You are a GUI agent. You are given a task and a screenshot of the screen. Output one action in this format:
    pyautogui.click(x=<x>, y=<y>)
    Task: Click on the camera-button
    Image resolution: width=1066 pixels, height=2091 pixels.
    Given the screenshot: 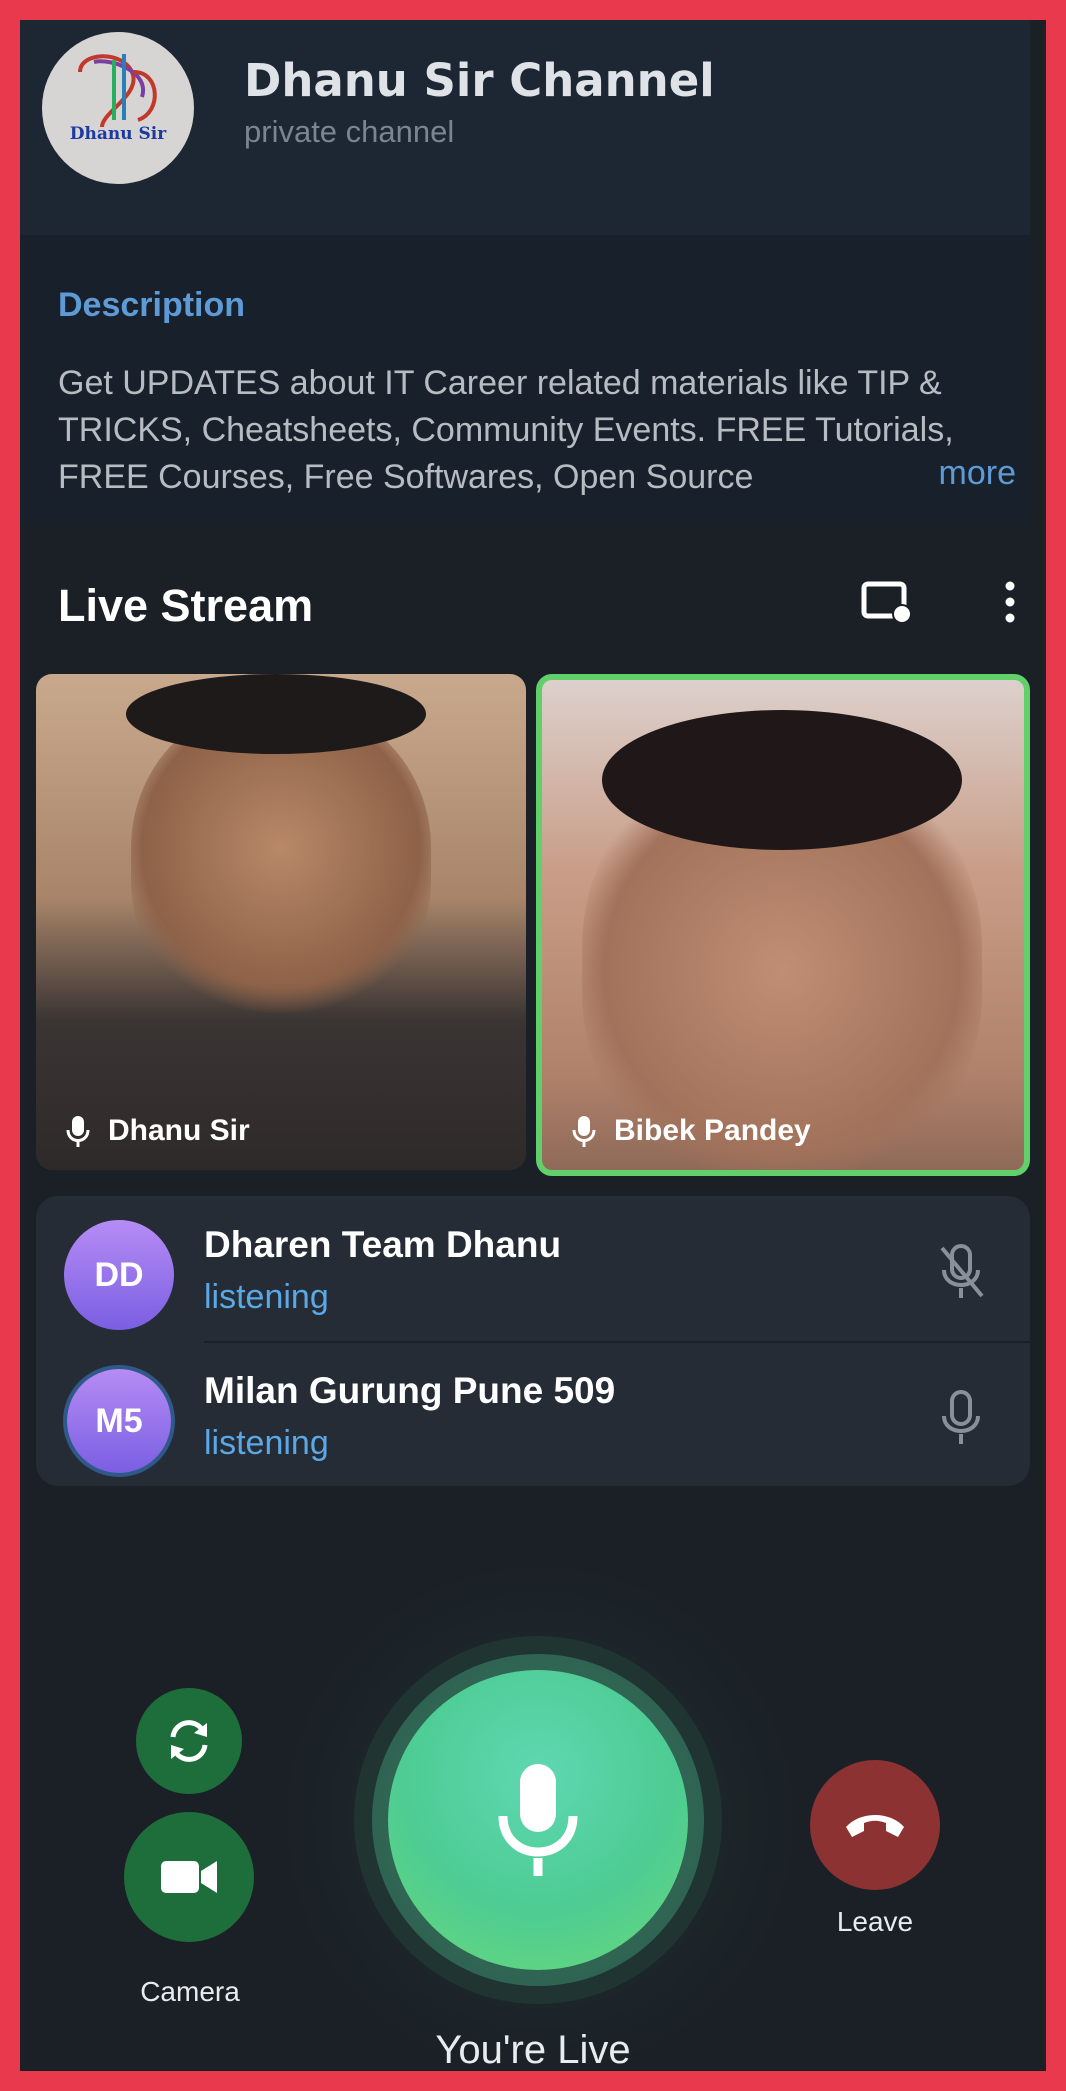 What is the action you would take?
    pyautogui.click(x=189, y=1877)
    